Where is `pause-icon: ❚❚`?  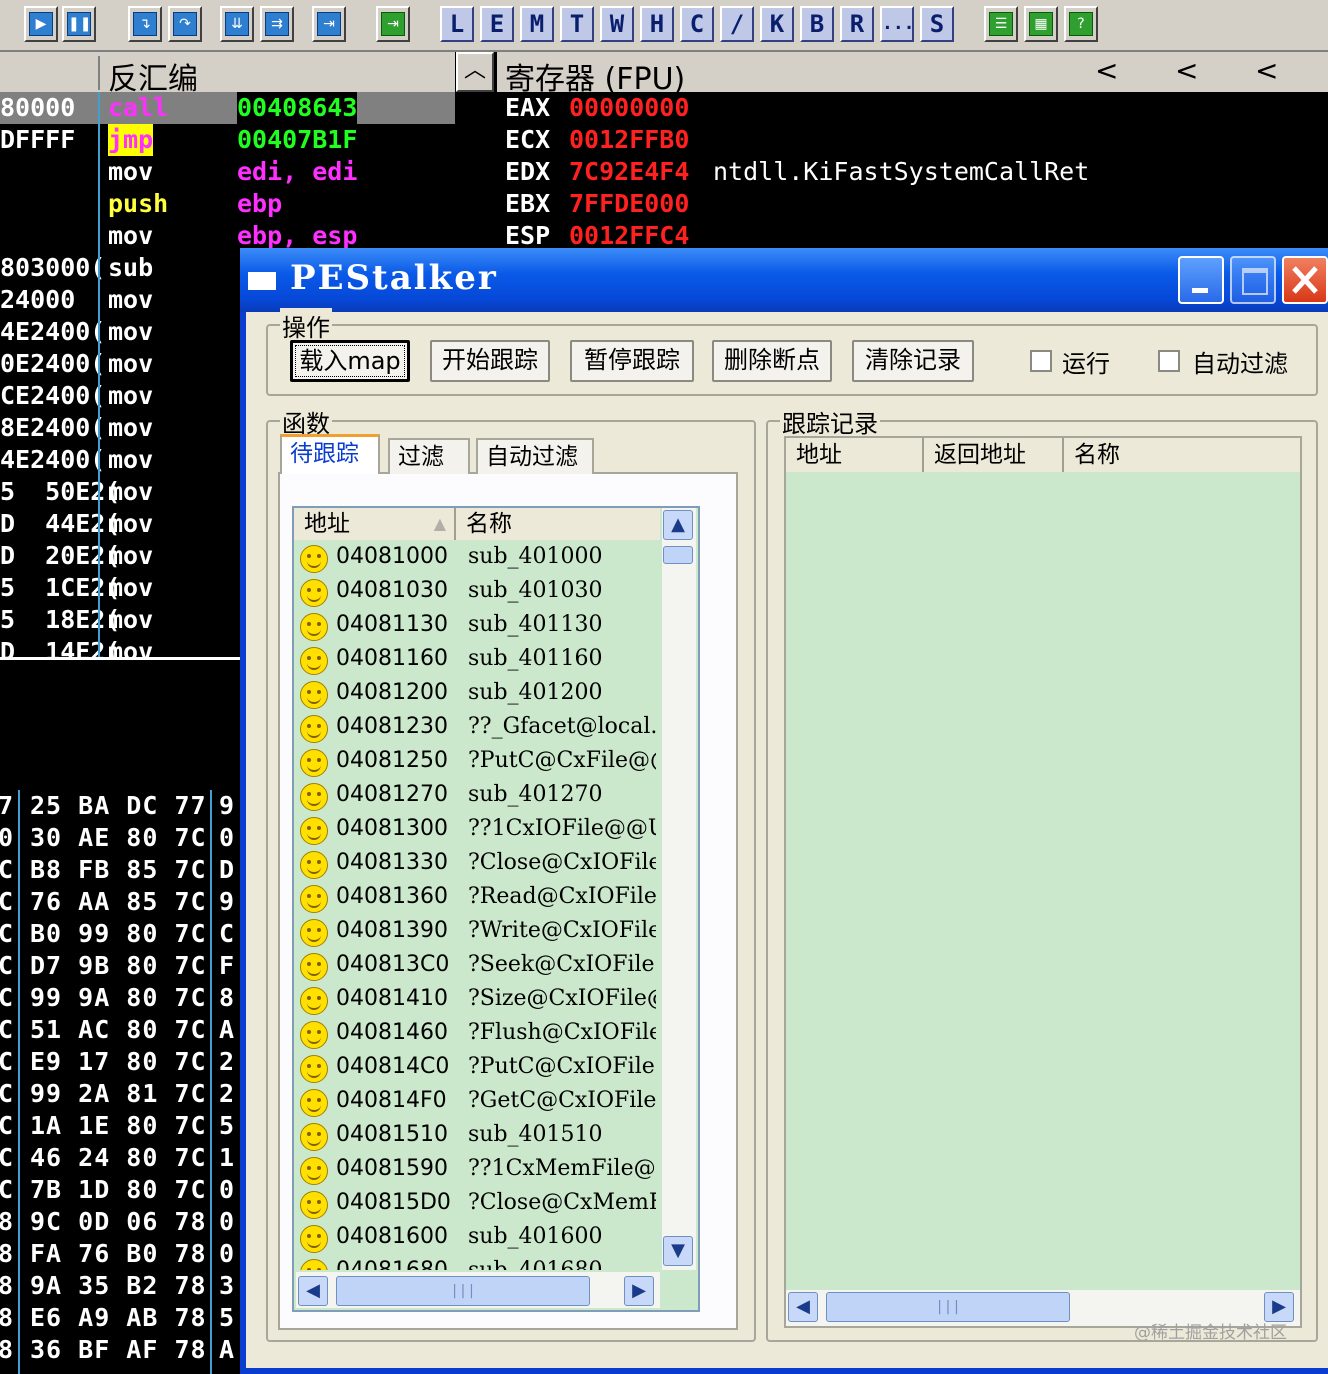 pause-icon: ❚❚ is located at coordinates (79, 24).